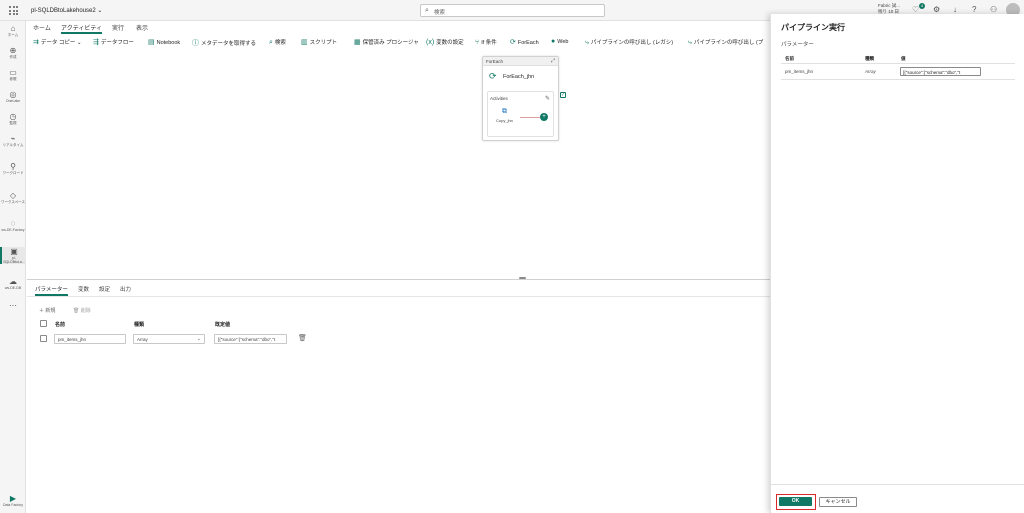 The height and width of the screenshot is (513, 1024). What do you see at coordinates (445, 42) in the screenshot?
I see `set-variable-button: (x) 変数の設定` at bounding box center [445, 42].